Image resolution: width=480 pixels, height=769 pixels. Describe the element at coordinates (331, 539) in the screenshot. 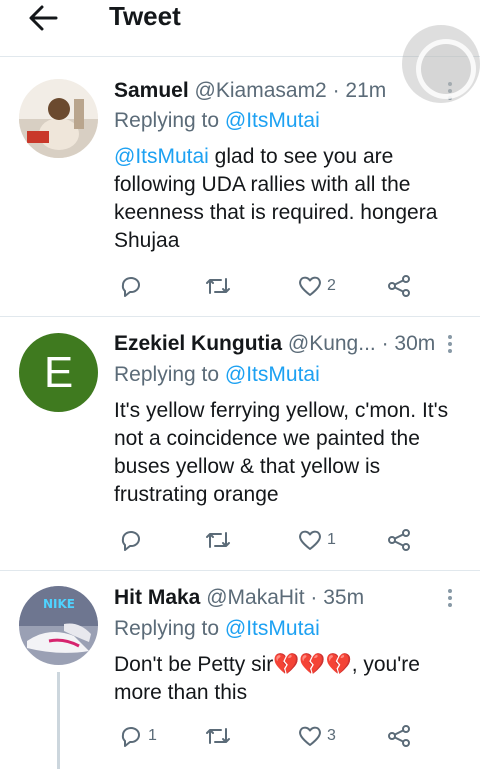

I see `like-count: 1` at that location.